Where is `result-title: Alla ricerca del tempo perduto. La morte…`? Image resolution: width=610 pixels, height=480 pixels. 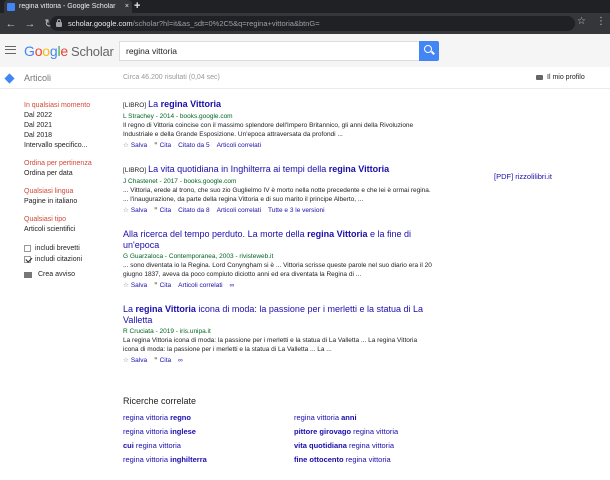
result-title: Alla ricerca del tempo perduto. La morte… is located at coordinates (278, 240).